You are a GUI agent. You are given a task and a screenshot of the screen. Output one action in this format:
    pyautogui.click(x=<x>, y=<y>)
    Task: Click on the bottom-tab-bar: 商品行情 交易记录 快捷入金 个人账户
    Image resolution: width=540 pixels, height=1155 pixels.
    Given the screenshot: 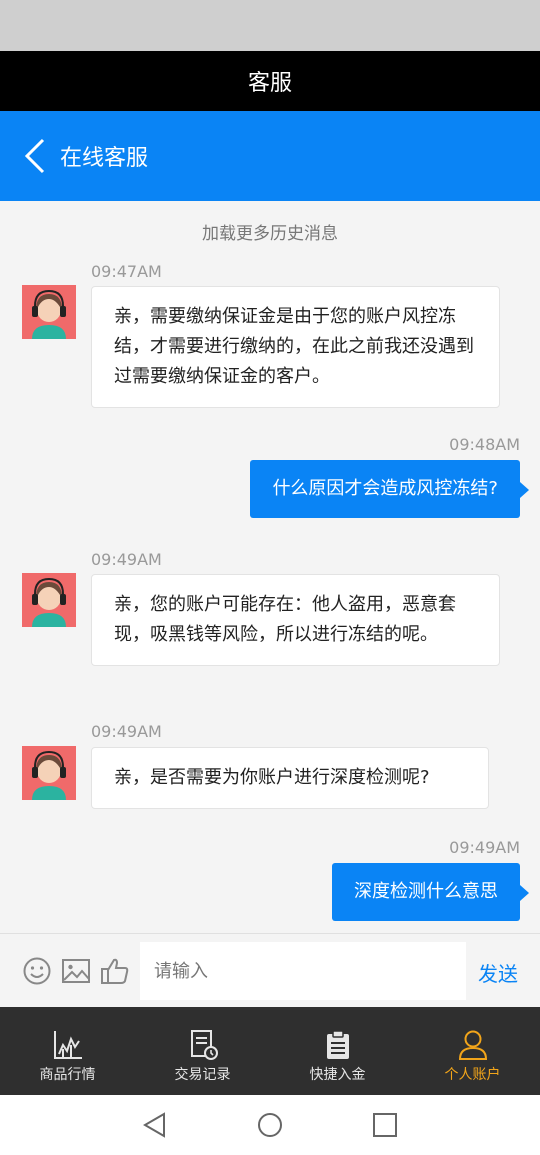 What is the action you would take?
    pyautogui.click(x=270, y=1051)
    